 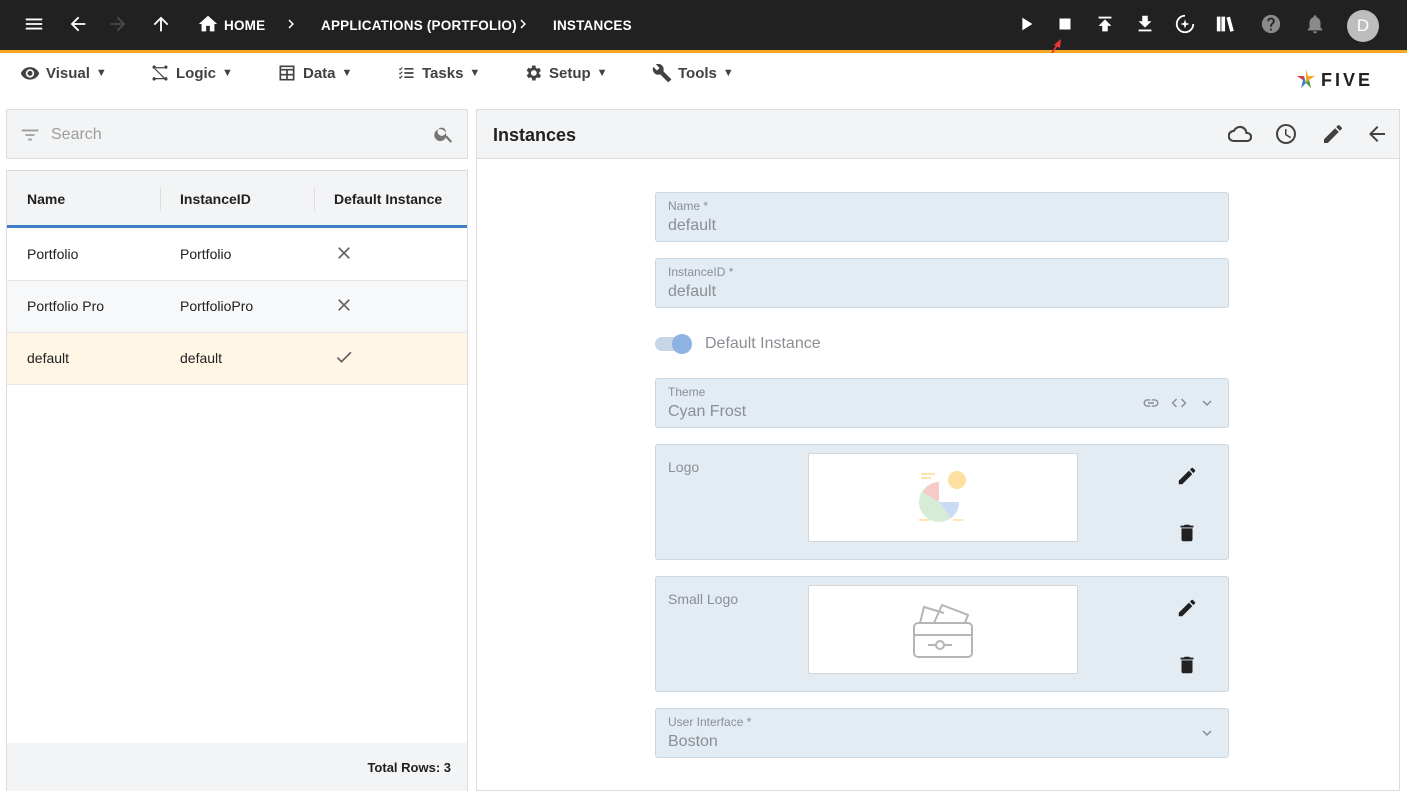 I want to click on help-icon, so click(x=1271, y=24).